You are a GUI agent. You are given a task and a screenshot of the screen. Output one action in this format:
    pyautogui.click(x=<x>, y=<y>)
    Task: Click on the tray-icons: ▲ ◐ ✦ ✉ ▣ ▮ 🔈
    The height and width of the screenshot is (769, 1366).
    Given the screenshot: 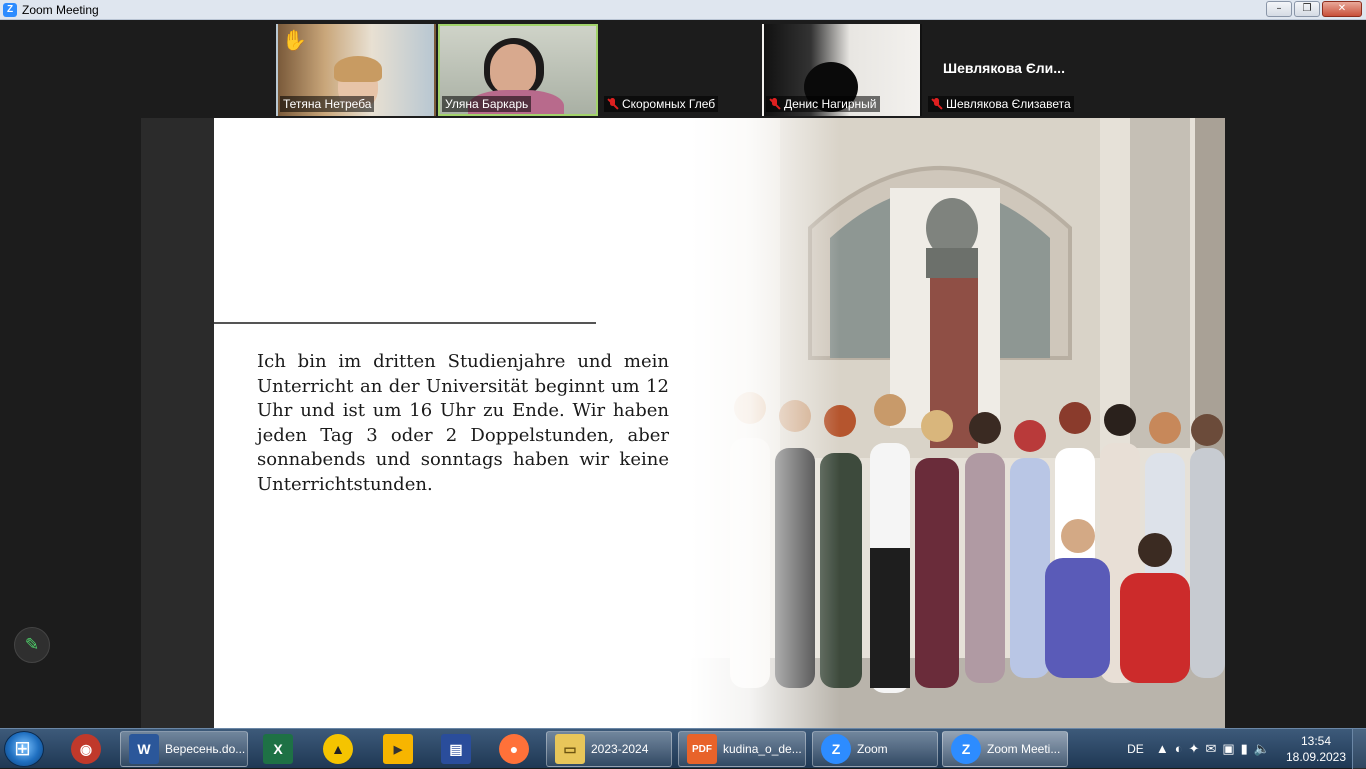 What is the action you would take?
    pyautogui.click(x=1213, y=749)
    